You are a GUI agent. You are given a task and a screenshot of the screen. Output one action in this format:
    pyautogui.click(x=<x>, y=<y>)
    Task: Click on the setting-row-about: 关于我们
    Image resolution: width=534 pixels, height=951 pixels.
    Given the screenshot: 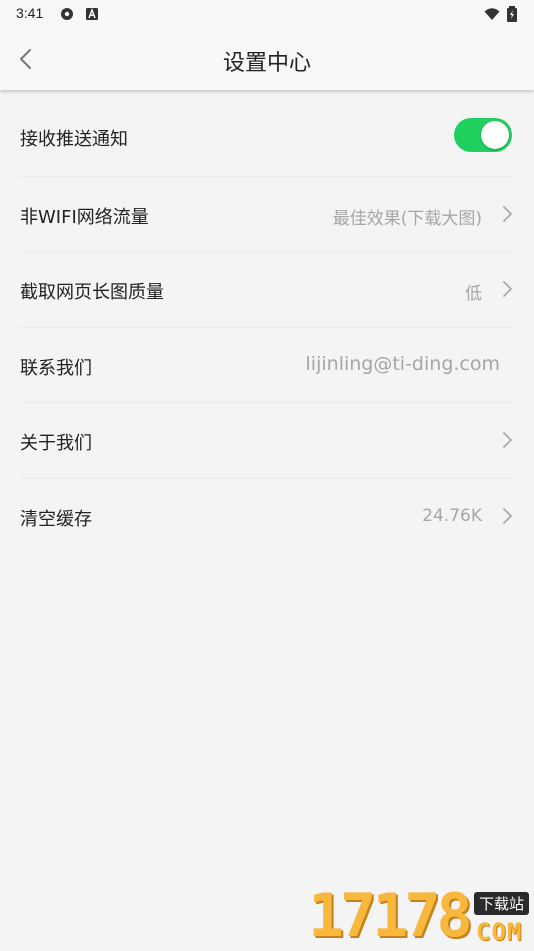 What is the action you would take?
    pyautogui.click(x=267, y=441)
    